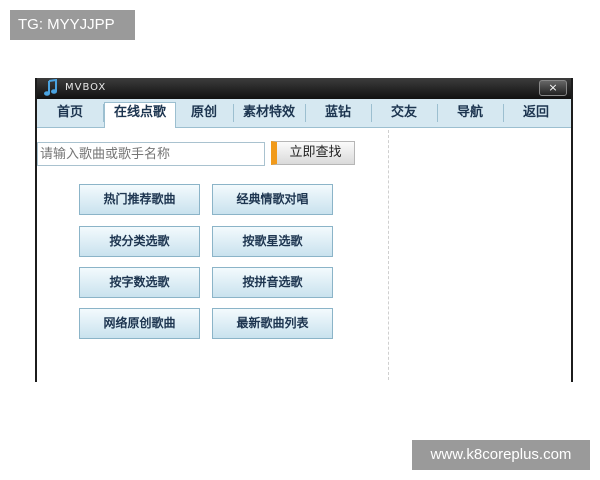 This screenshot has width=600, height=480. I want to click on by-pinyin-button: 按拼音选歌, so click(272, 282).